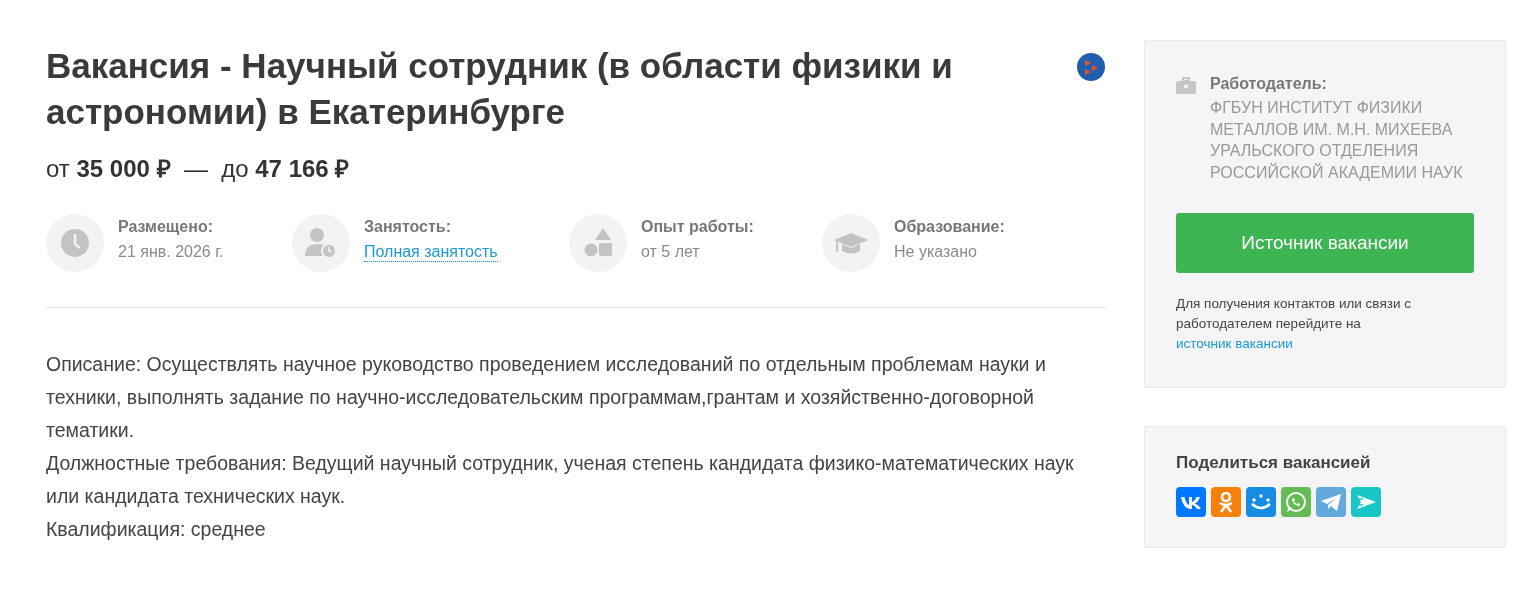 Image resolution: width=1529 pixels, height=594 pixels. What do you see at coordinates (851, 243) in the screenshot?
I see `graduation-cap-icon` at bounding box center [851, 243].